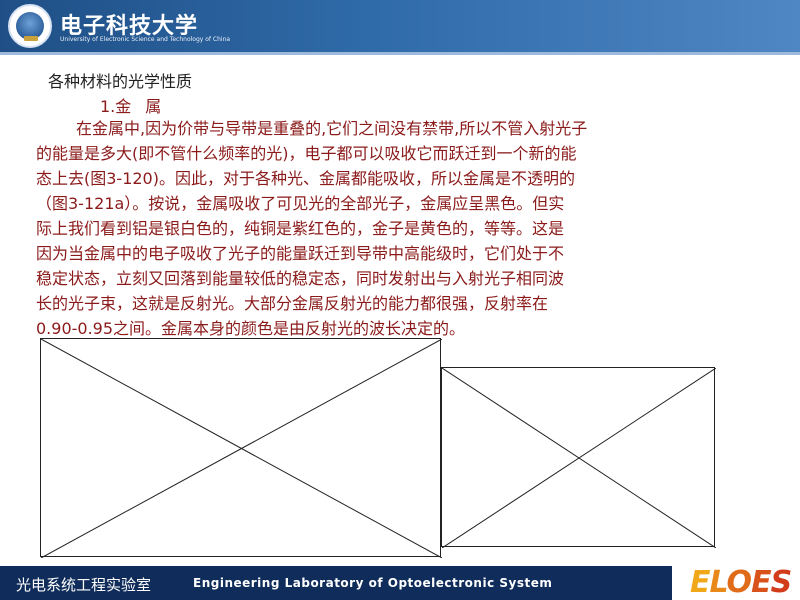 Image resolution: width=800 pixels, height=600 pixels. Describe the element at coordinates (300, 203) in the screenshot. I see `paragraph-line: （图3-121a）。按说，金属吸收了可见光的全部光子，金属应呈黑色。但实` at that location.